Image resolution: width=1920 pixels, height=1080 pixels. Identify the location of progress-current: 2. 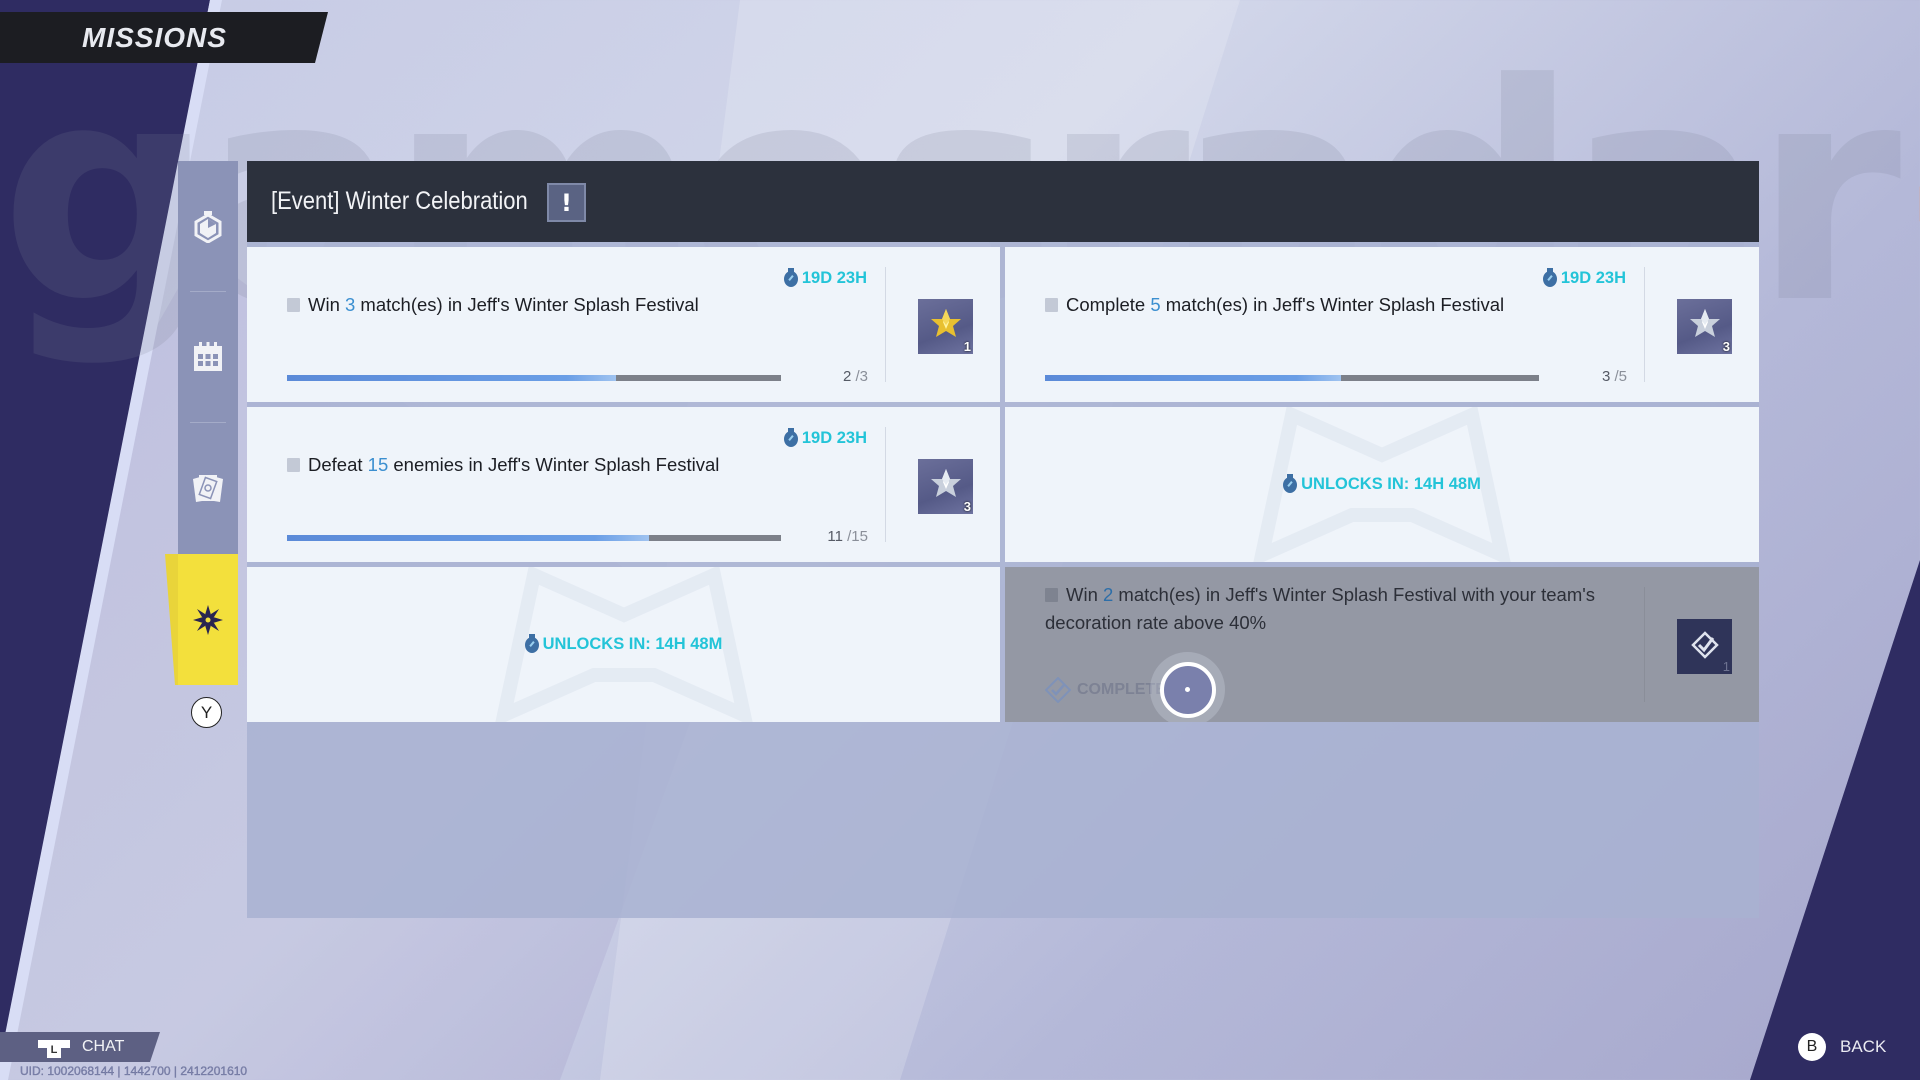
(847, 376).